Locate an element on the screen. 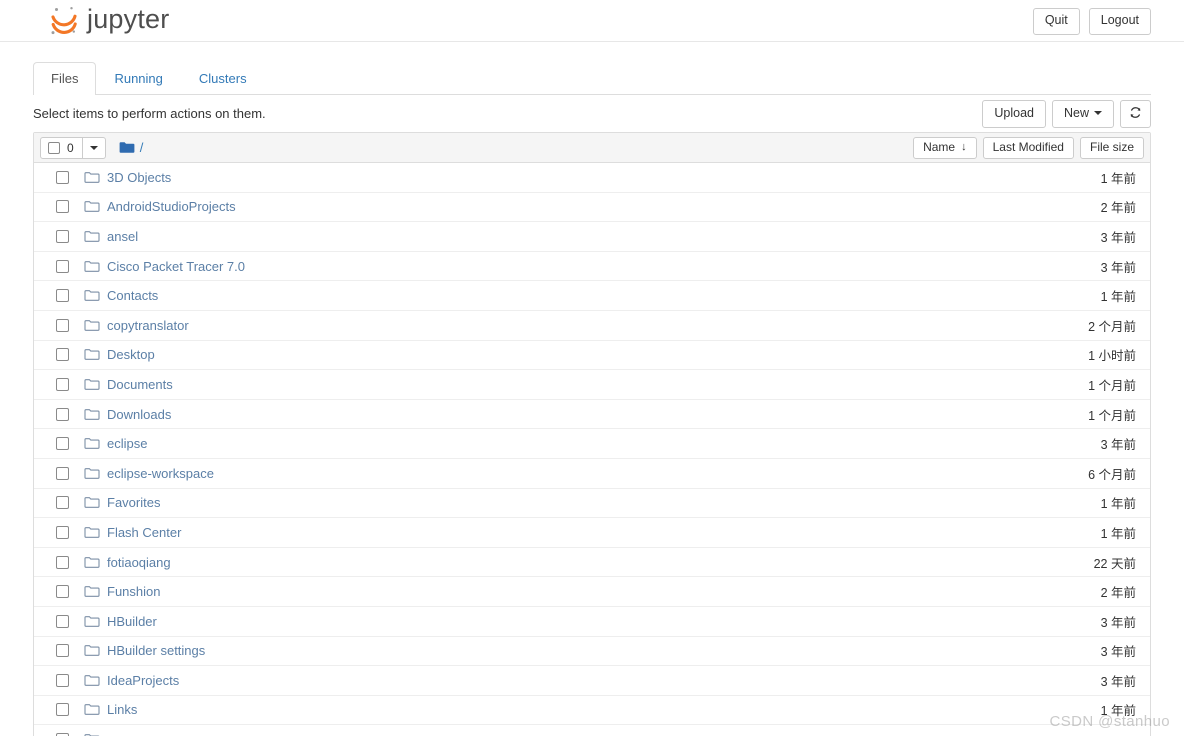 The image size is (1184, 736). table-row: HBuilder 3 年前 is located at coordinates (592, 622).